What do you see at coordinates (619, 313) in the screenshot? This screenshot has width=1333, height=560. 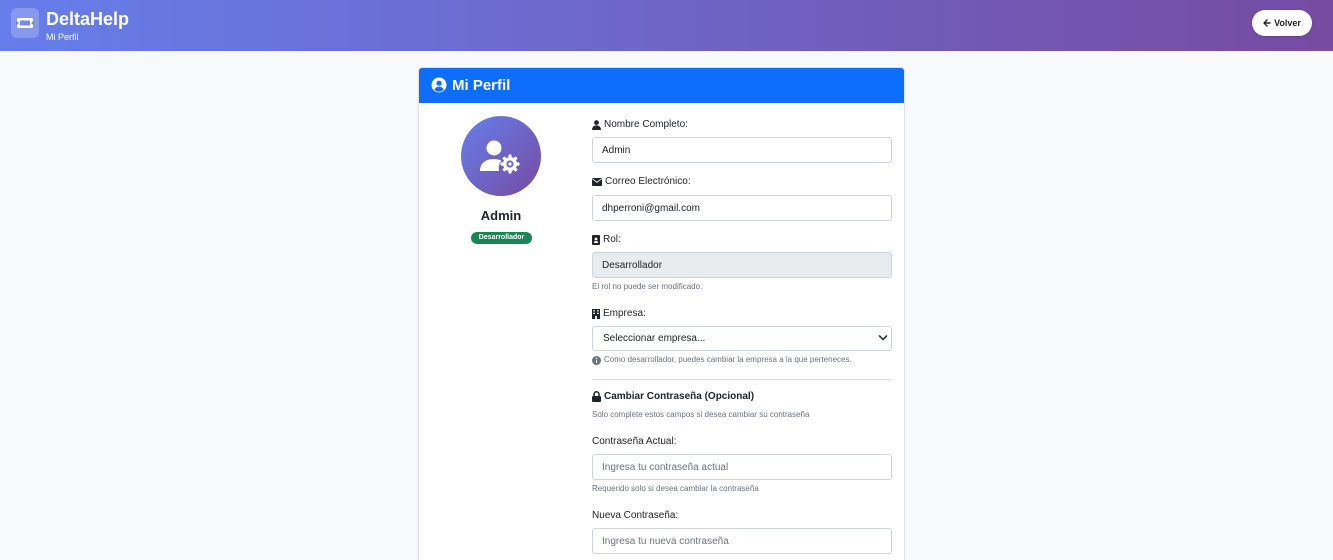 I see `company-label: Empresa:` at bounding box center [619, 313].